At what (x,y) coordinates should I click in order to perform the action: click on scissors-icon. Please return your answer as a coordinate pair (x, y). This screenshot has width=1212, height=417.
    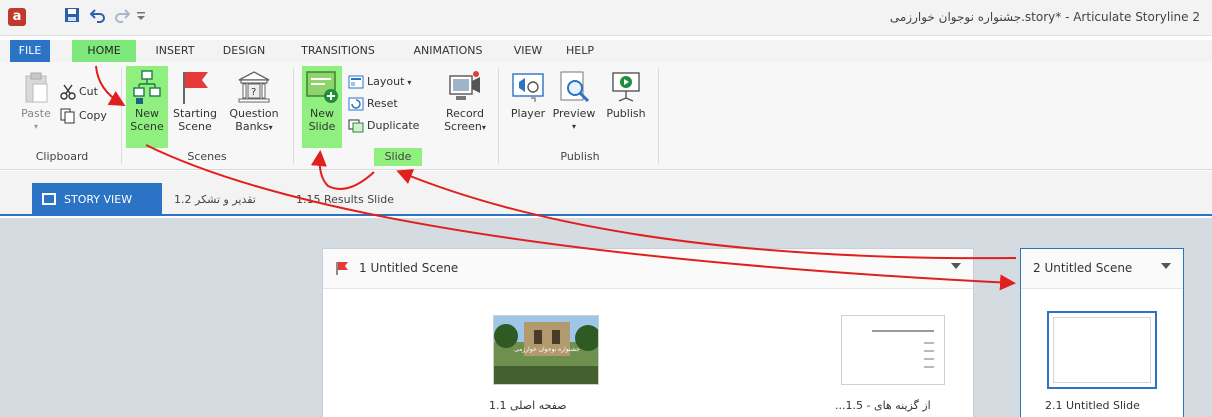
    Looking at the image, I should click on (68, 92).